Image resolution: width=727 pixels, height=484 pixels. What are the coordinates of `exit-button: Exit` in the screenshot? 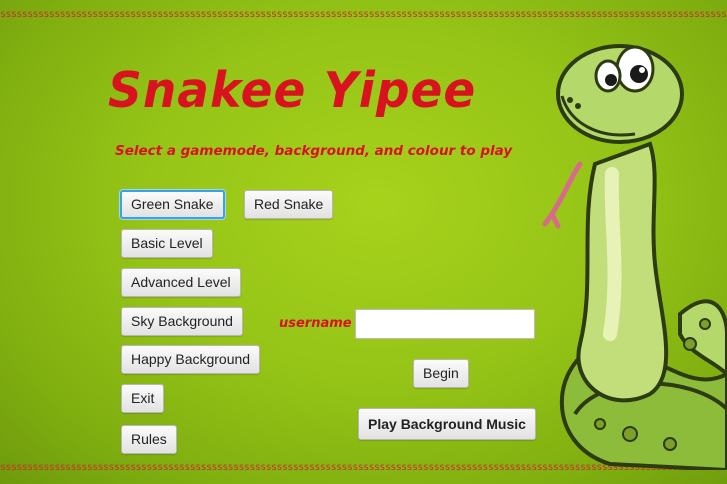 It's located at (143, 398).